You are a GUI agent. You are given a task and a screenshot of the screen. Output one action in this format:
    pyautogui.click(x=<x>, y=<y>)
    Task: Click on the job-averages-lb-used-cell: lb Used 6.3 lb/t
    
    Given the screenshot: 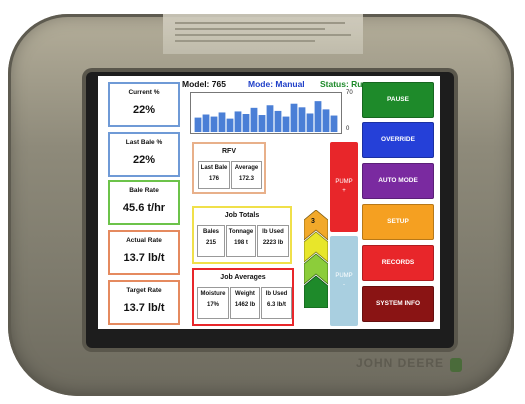 What is the action you would take?
    pyautogui.click(x=276, y=303)
    